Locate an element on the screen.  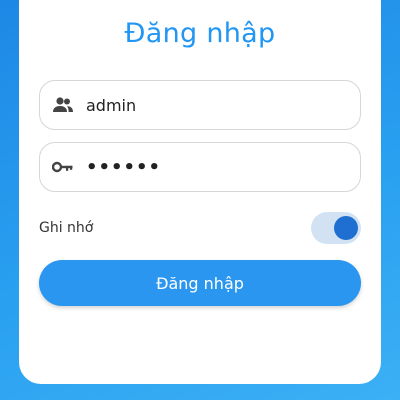
toggle-knob is located at coordinates (346, 228).